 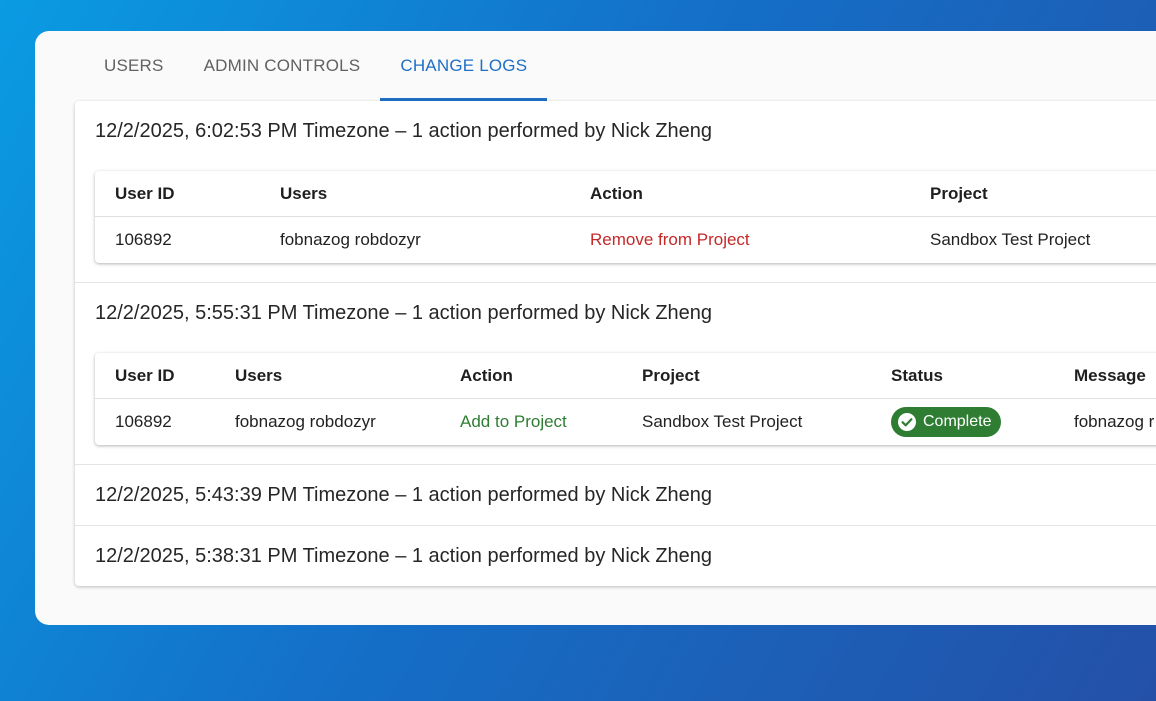 I want to click on table-header-row: User ID Users Action Project, so click(x=625, y=194).